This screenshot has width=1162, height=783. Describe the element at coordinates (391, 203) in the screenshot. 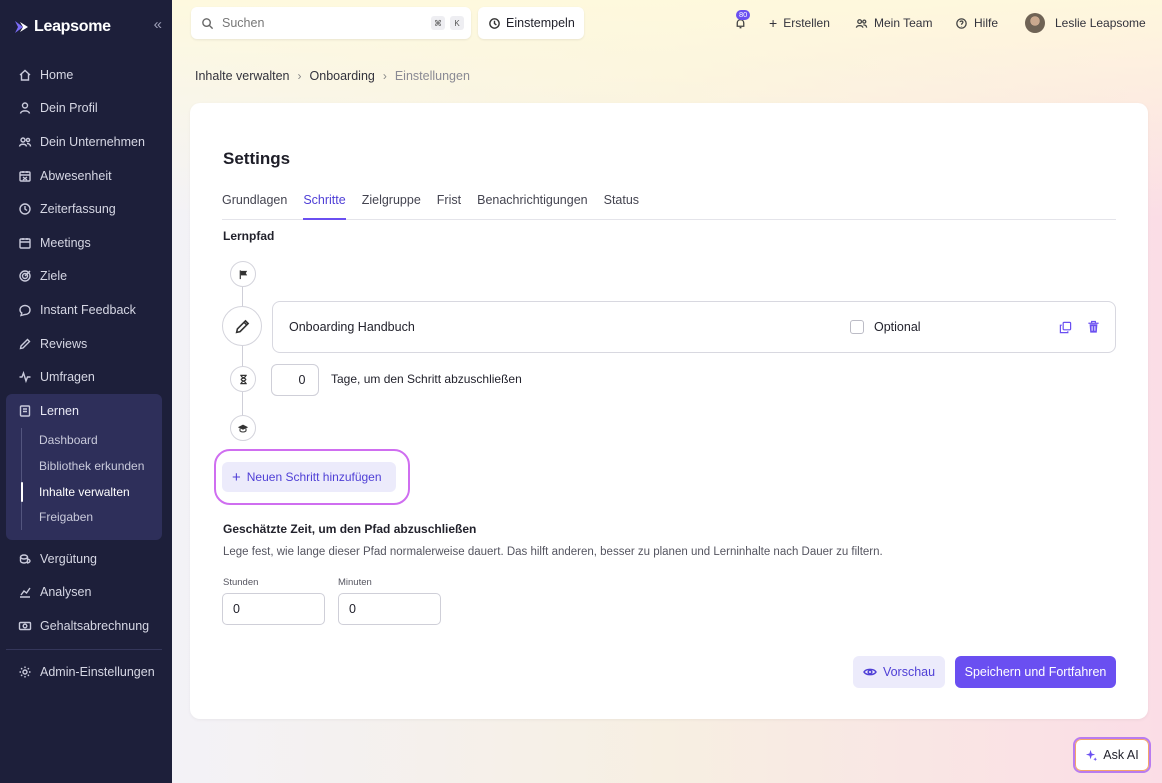

I see `tab-audience: Zielgruppe` at that location.